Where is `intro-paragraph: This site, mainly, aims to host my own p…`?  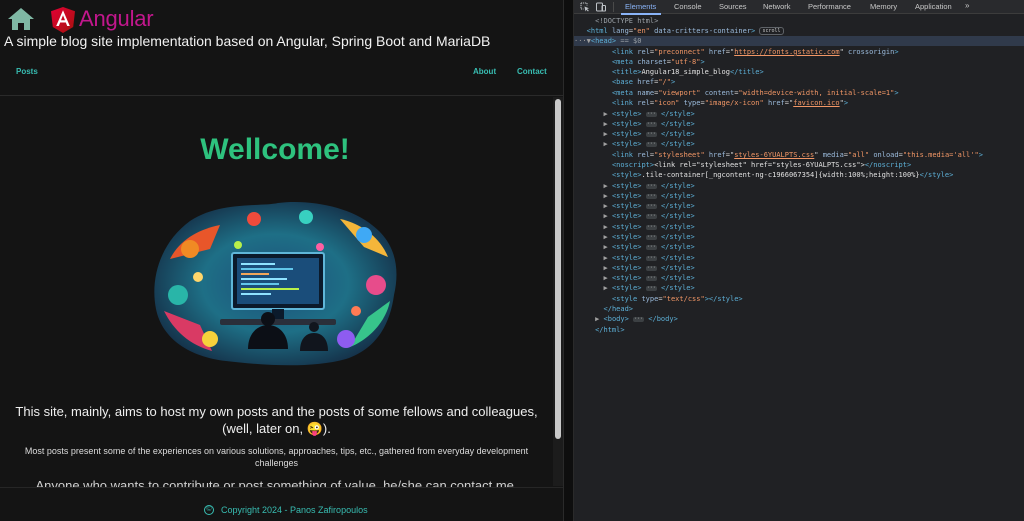
intro-paragraph: This site, mainly, aims to host my own p… is located at coordinates (276, 420).